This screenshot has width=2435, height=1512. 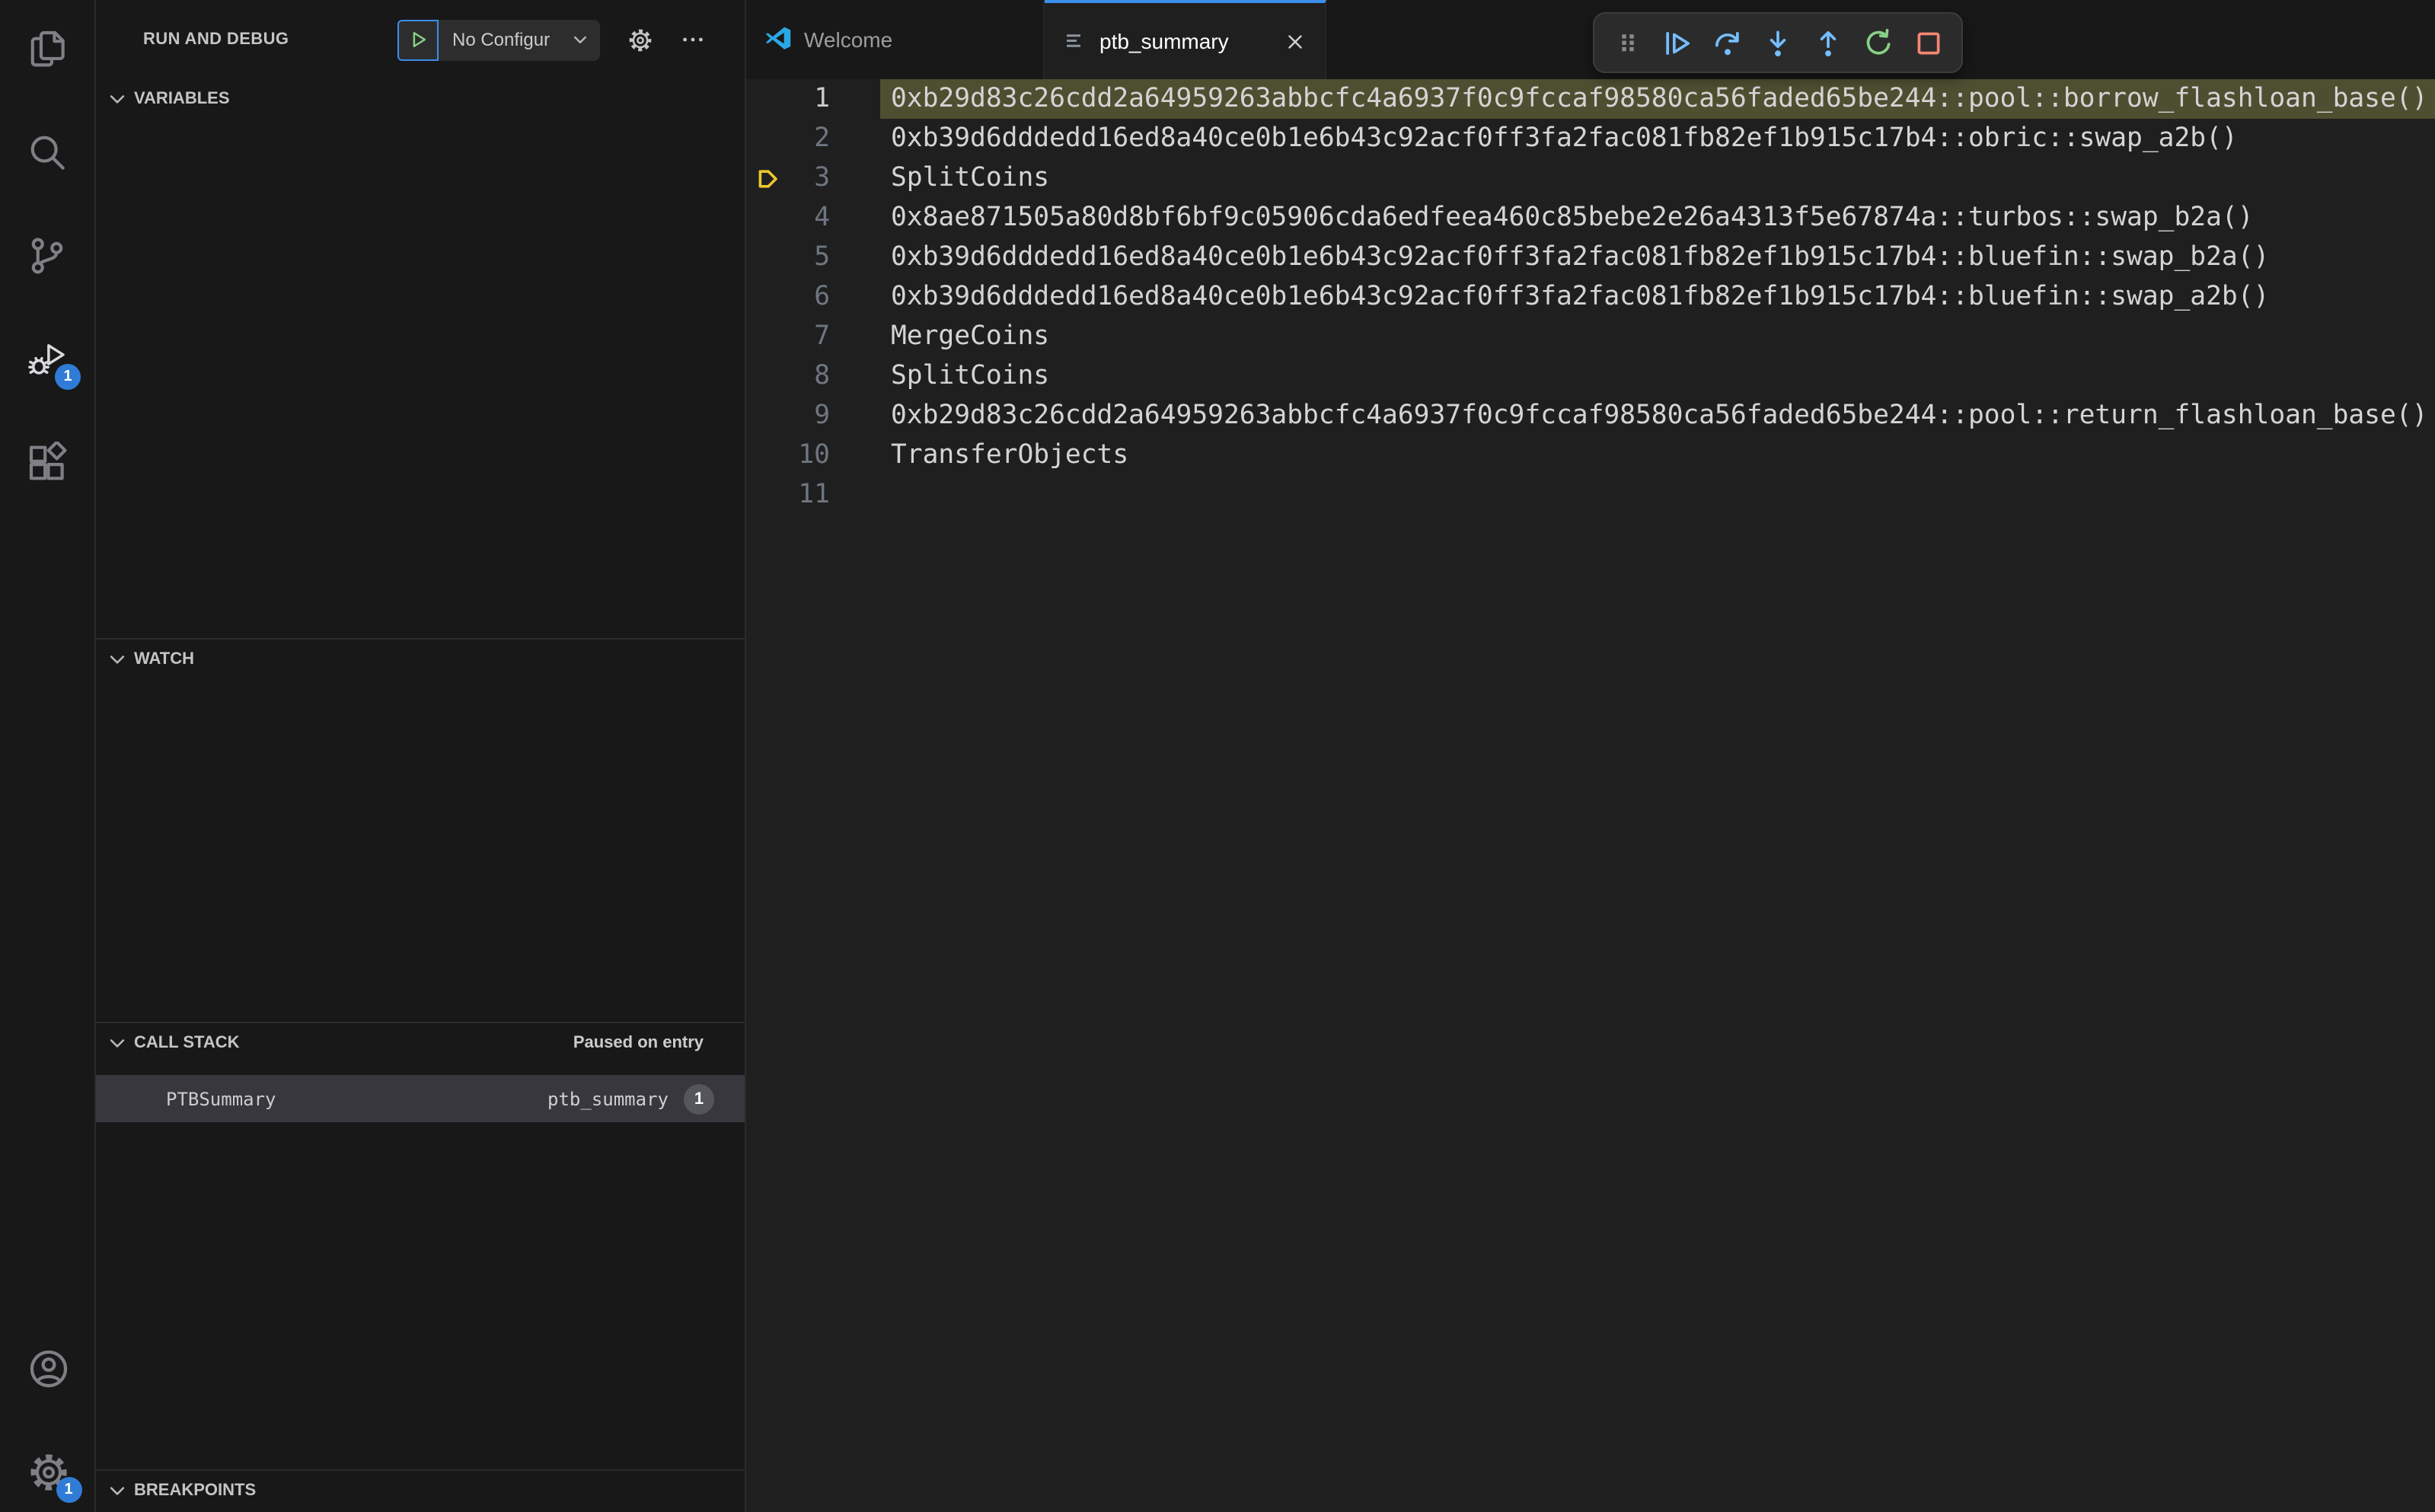 What do you see at coordinates (68, 377) in the screenshot?
I see `debug-count-badge: 1` at bounding box center [68, 377].